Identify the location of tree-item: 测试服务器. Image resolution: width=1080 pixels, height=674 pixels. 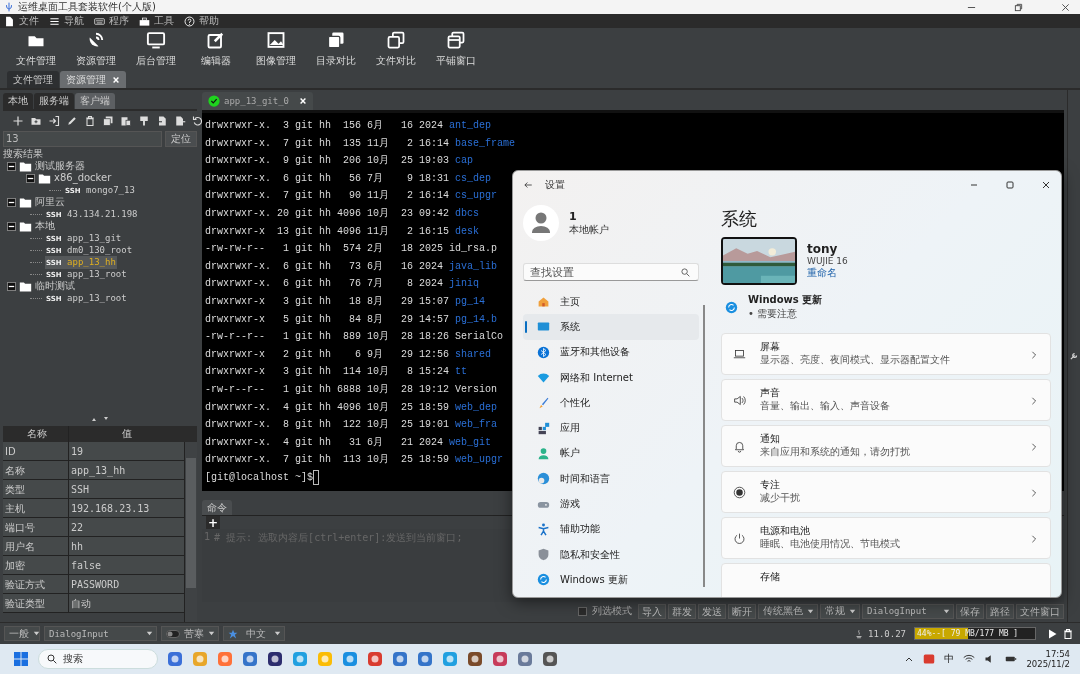
(60, 166).